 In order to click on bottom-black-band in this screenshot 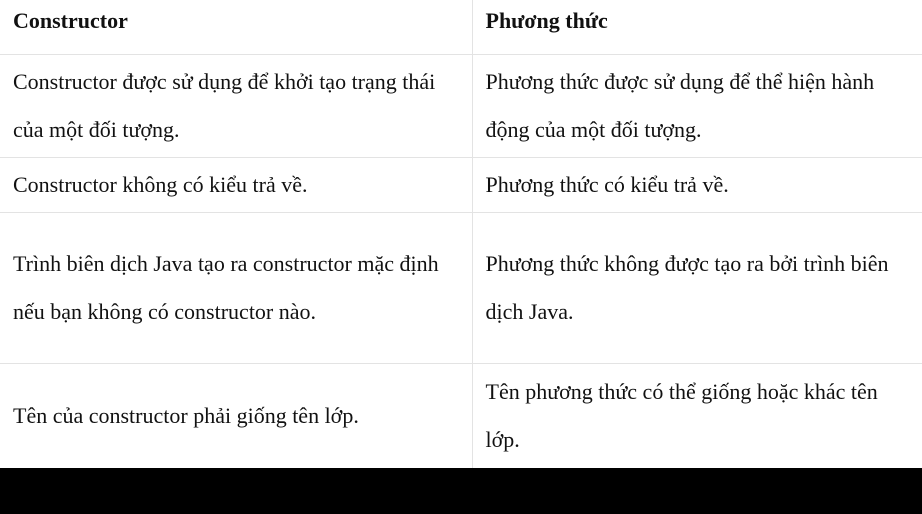, I will do `click(461, 491)`.